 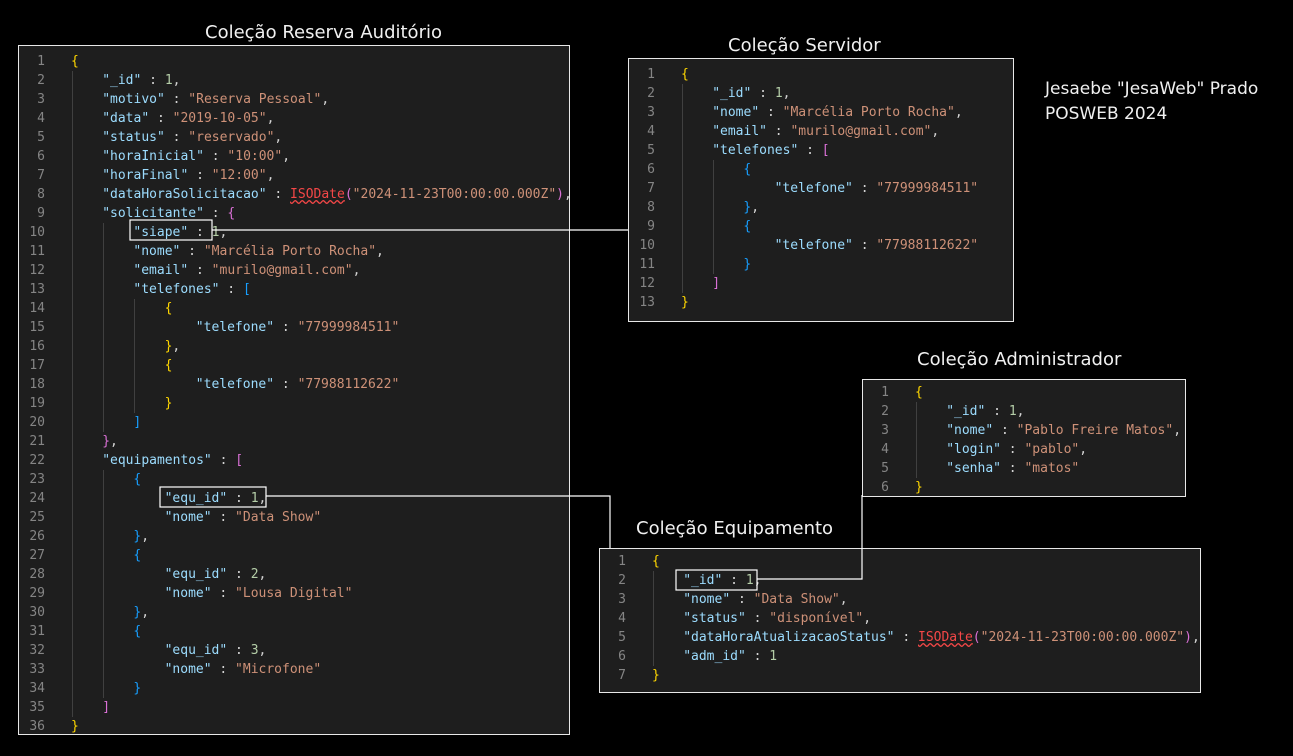 What do you see at coordinates (716, 580) in the screenshot?
I see `highlight-equipamento-id` at bounding box center [716, 580].